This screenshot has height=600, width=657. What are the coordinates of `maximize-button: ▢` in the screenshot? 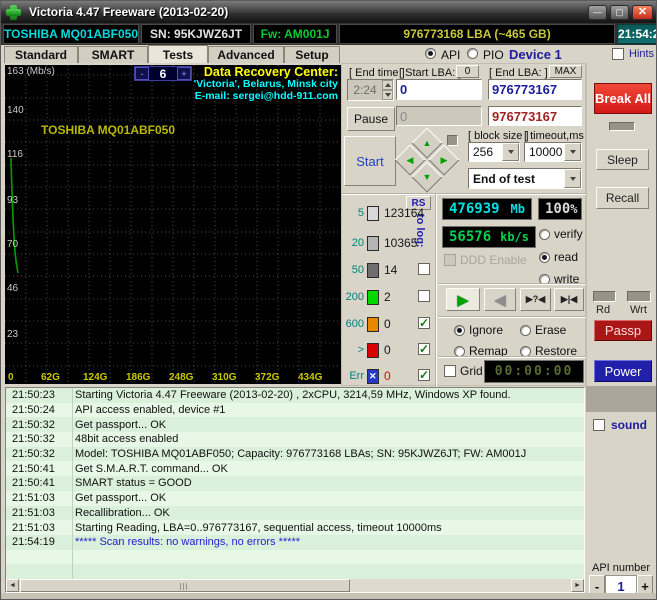 It's located at (619, 12).